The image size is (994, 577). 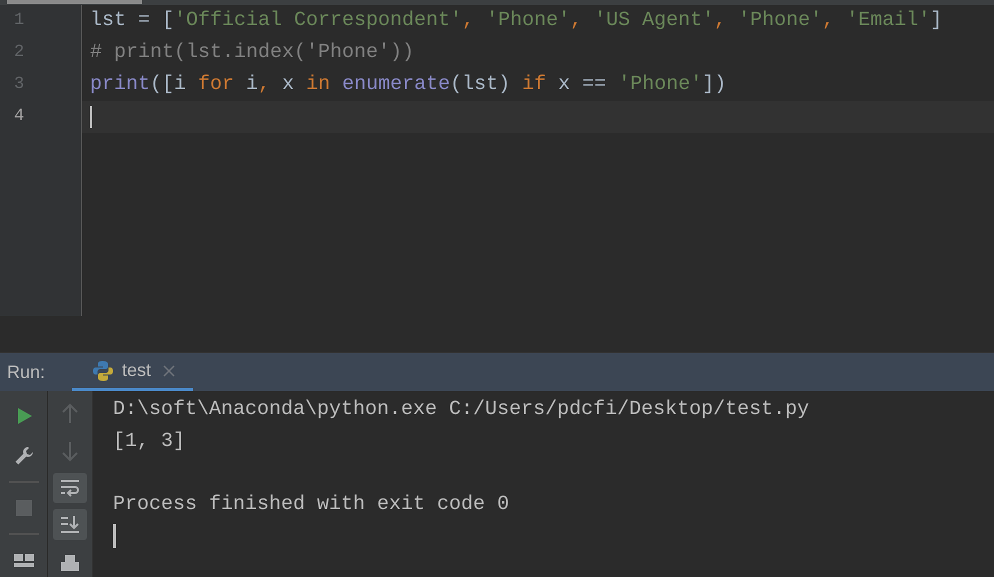 I want to click on python-logo-icon, so click(x=103, y=371).